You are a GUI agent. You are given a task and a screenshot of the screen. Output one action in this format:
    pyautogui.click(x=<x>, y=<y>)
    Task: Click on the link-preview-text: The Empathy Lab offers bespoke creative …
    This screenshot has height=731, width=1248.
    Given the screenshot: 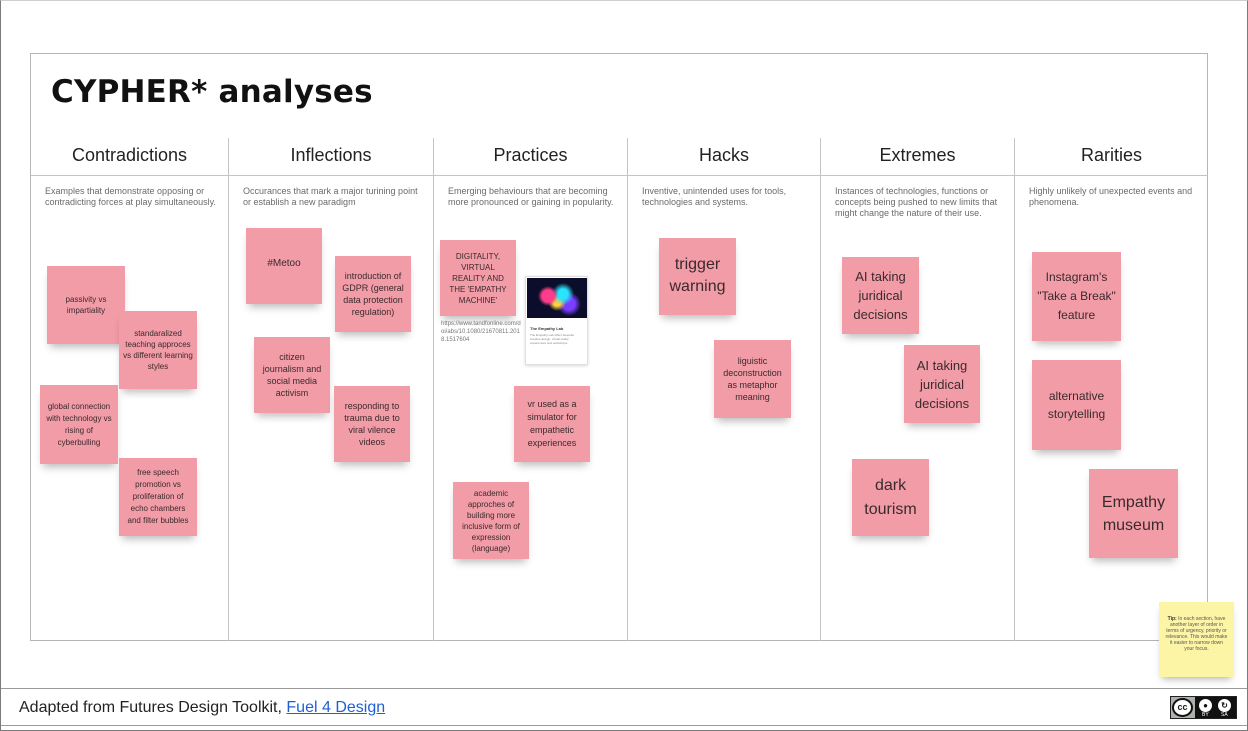 What is the action you would take?
    pyautogui.click(x=552, y=339)
    